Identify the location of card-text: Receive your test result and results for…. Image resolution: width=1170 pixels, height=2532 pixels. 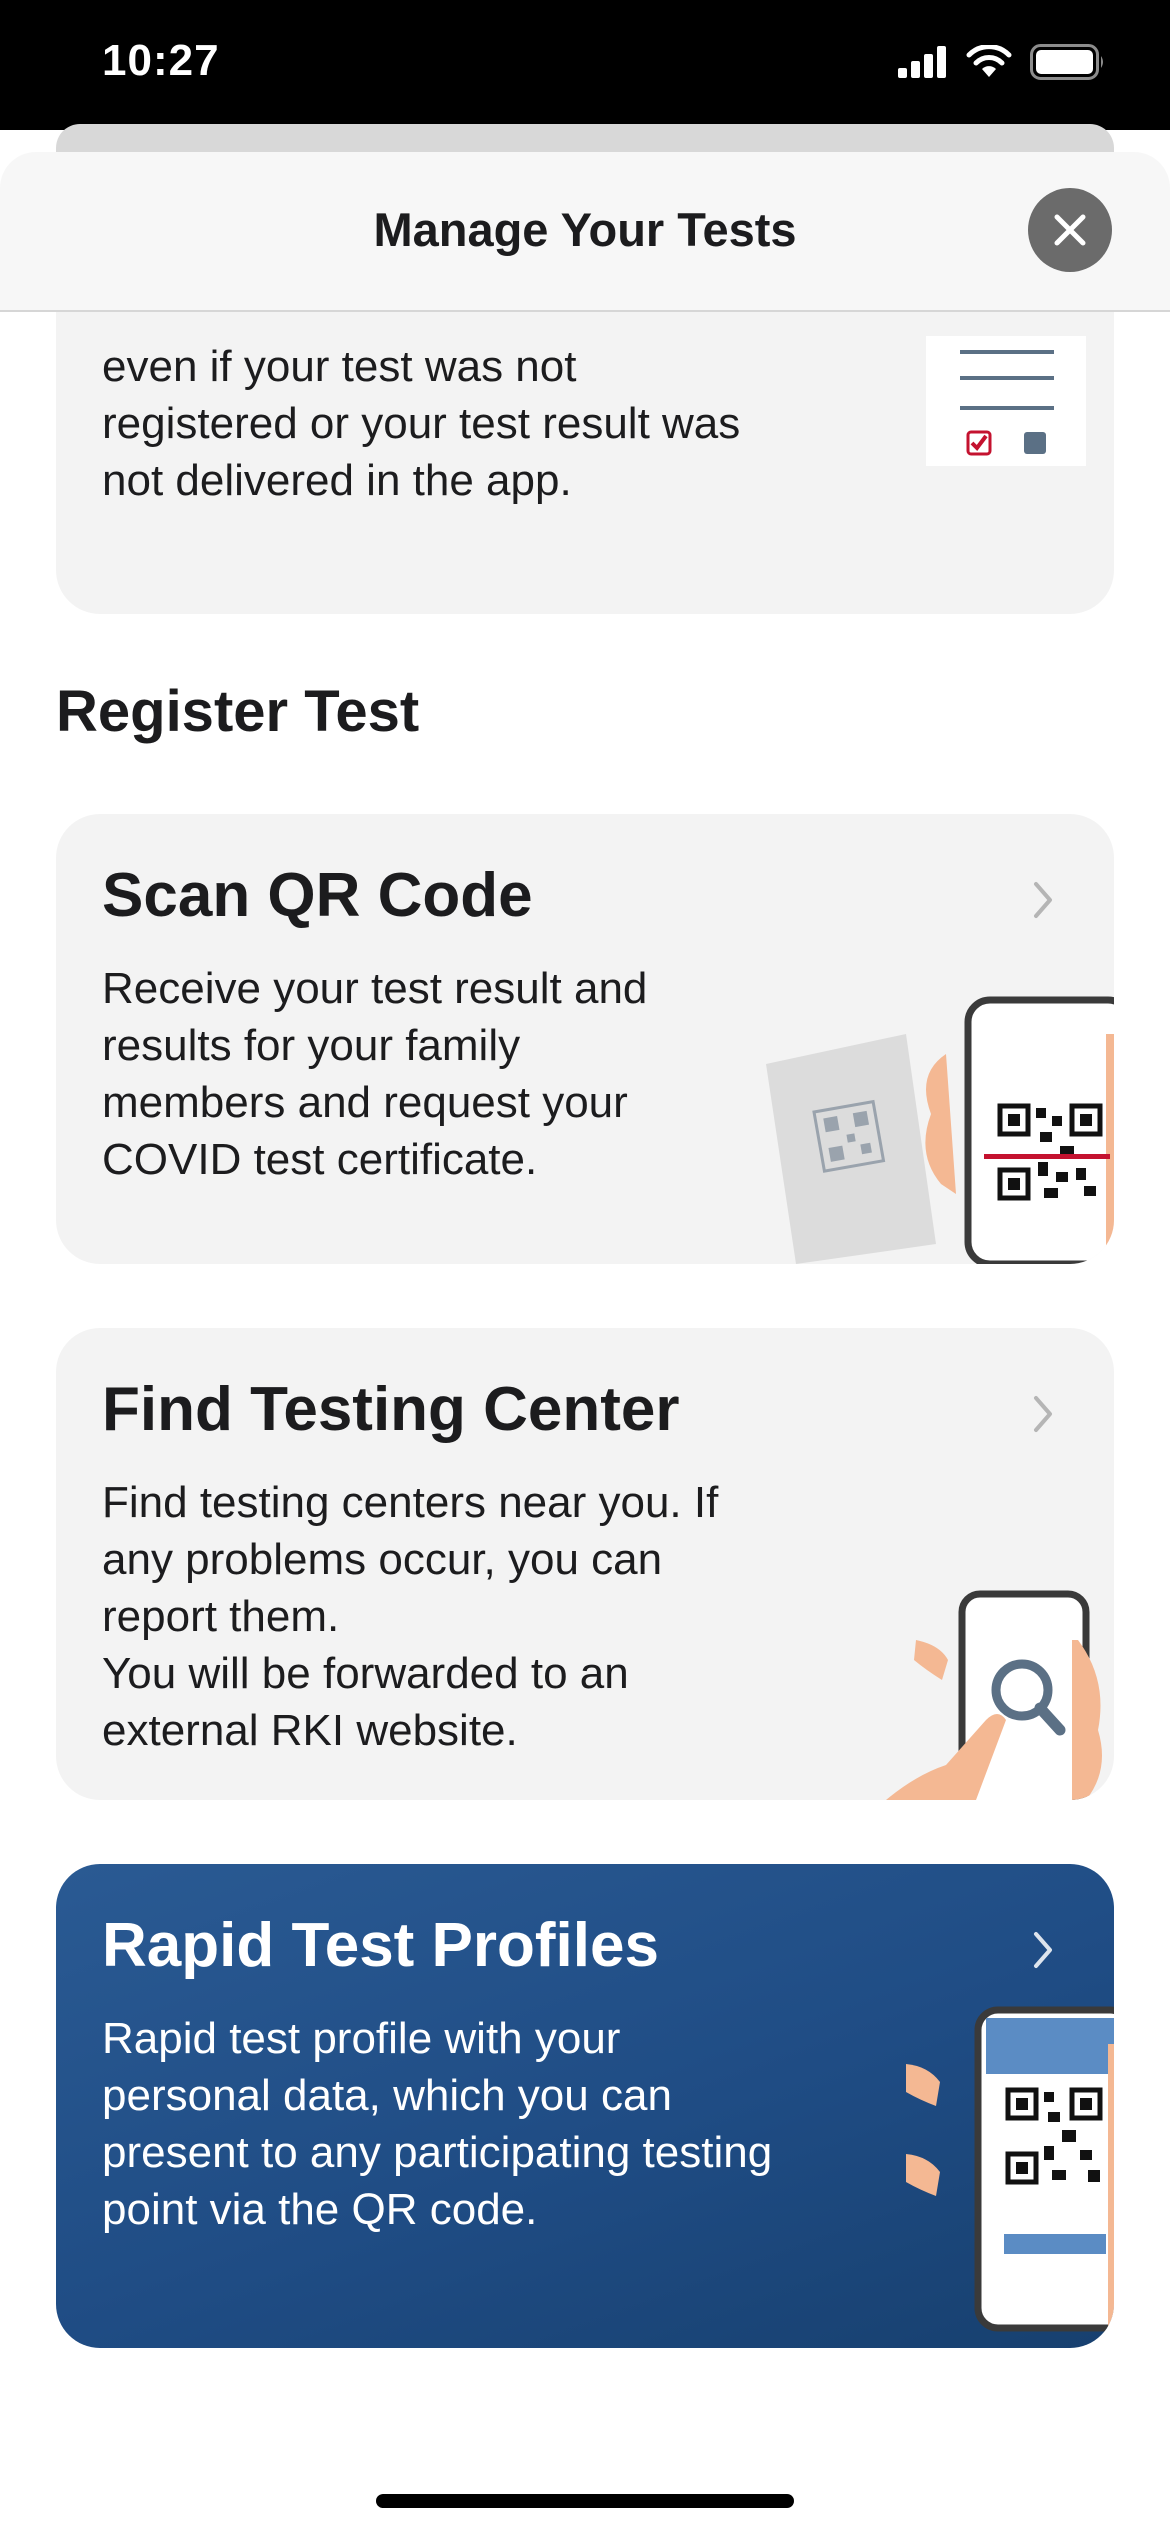
(374, 1074).